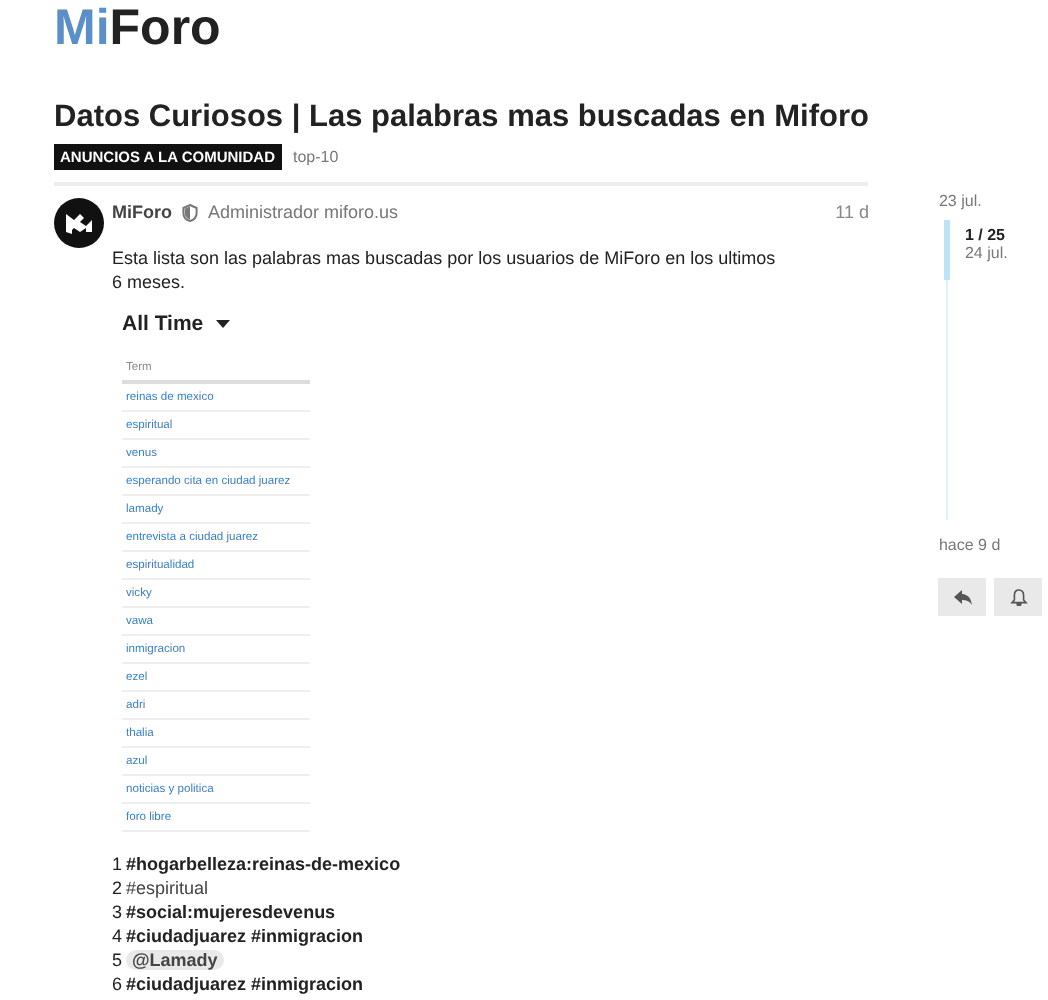  What do you see at coordinates (142, 212) in the screenshot?
I see `author-name: MiForo` at bounding box center [142, 212].